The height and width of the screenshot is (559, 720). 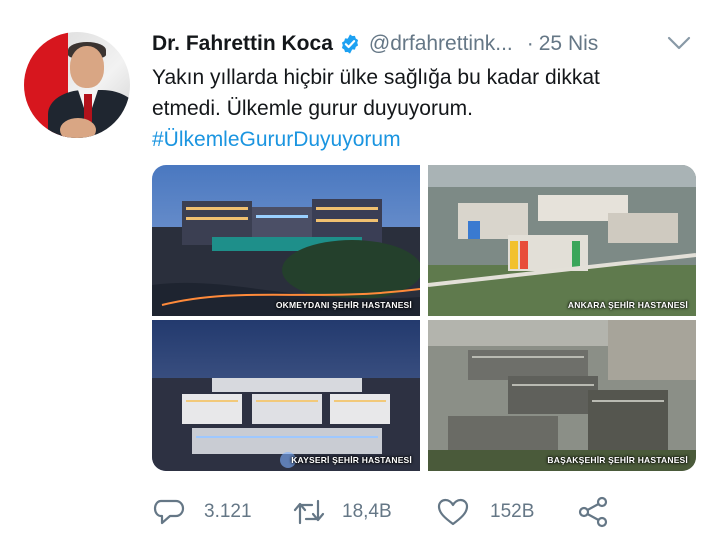 What do you see at coordinates (202, 512) in the screenshot?
I see `reply-button: 3.121` at bounding box center [202, 512].